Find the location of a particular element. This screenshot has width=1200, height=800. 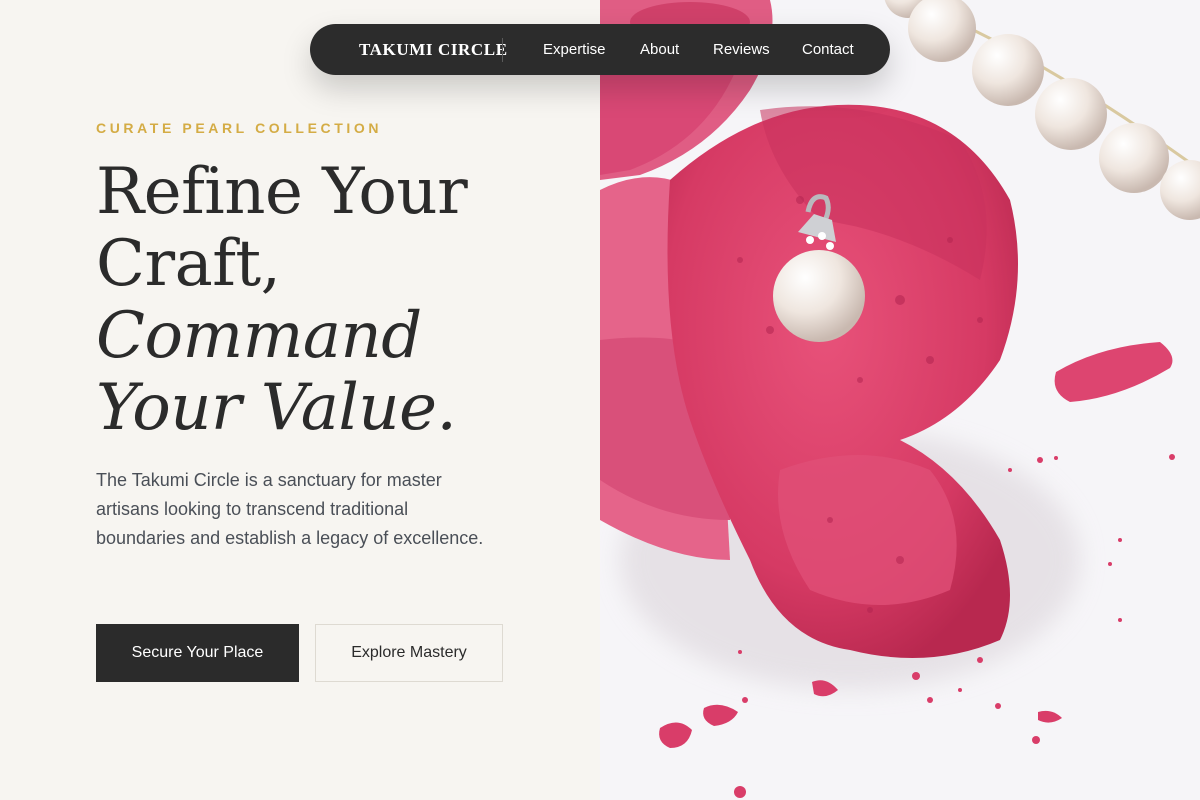

brand-logo: TAKUMI CIRCLE is located at coordinates (433, 50).